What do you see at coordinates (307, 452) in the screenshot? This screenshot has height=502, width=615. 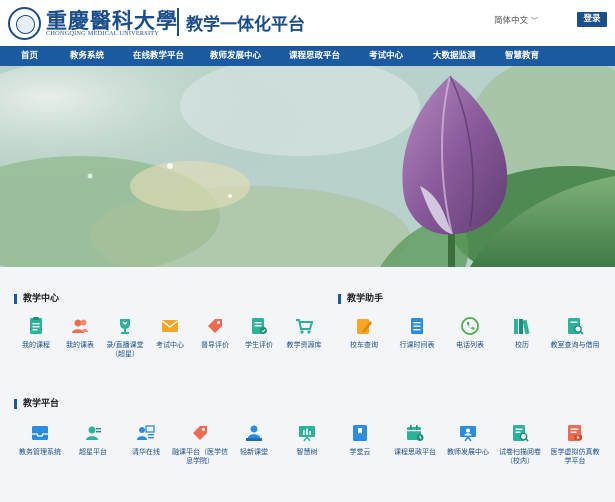 I see `tile-label: 智慧树` at bounding box center [307, 452].